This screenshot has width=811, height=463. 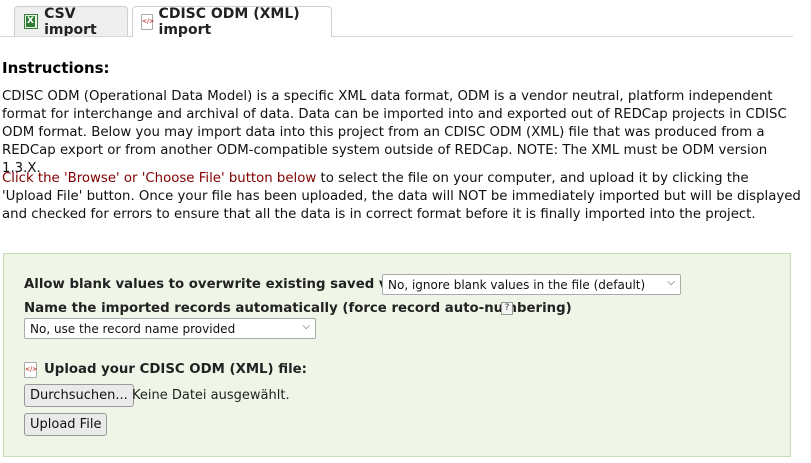 I want to click on auto-numbering-select: No, use the record name provided ⌵, so click(x=170, y=328).